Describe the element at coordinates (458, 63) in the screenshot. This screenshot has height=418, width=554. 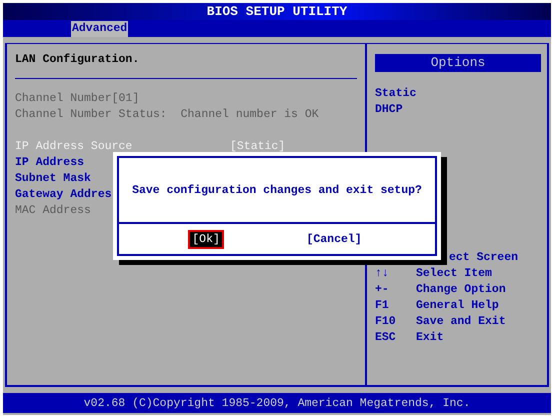
I see `options-header: Options` at that location.